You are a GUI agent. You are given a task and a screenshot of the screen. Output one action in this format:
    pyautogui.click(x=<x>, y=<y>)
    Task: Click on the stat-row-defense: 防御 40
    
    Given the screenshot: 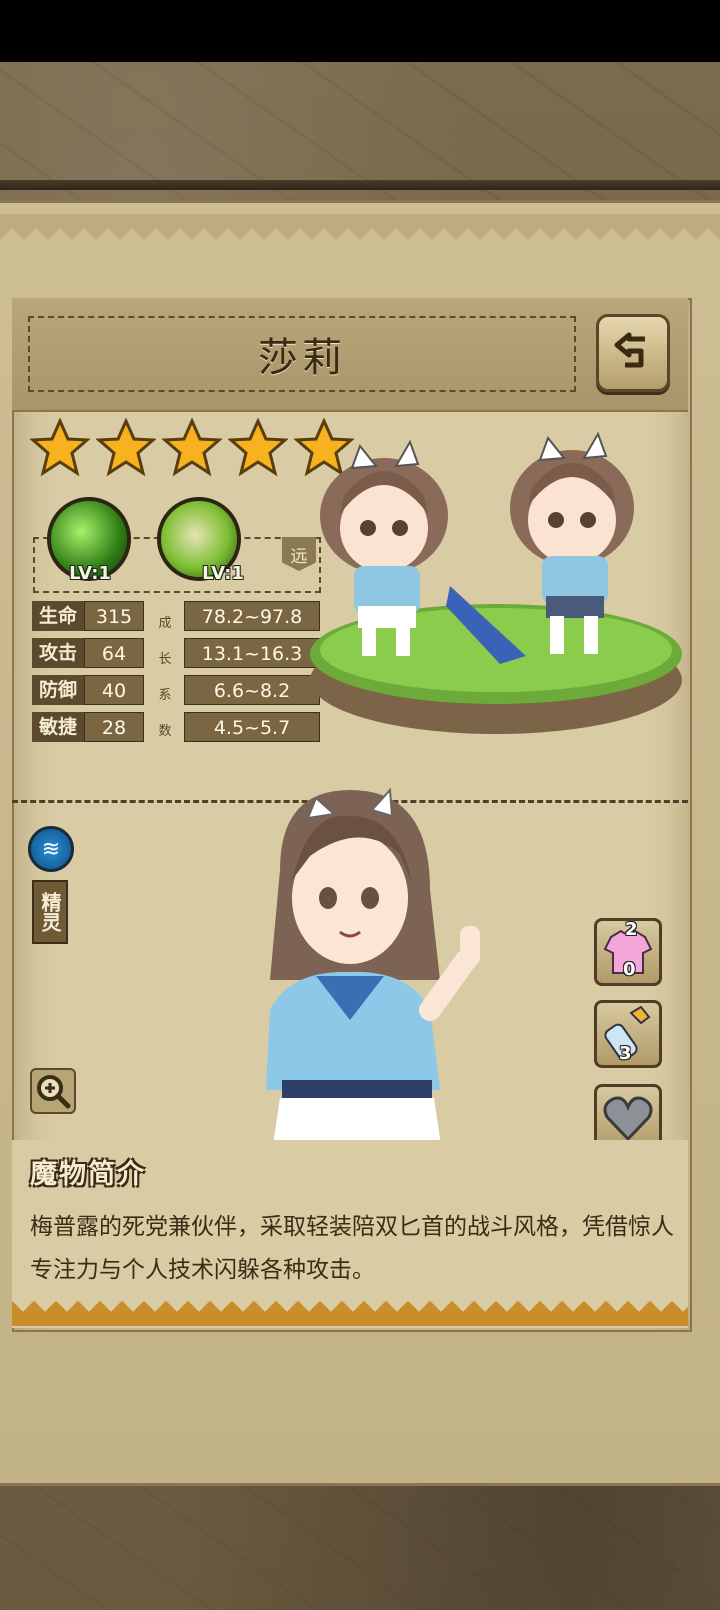 What is the action you would take?
    pyautogui.click(x=88, y=690)
    